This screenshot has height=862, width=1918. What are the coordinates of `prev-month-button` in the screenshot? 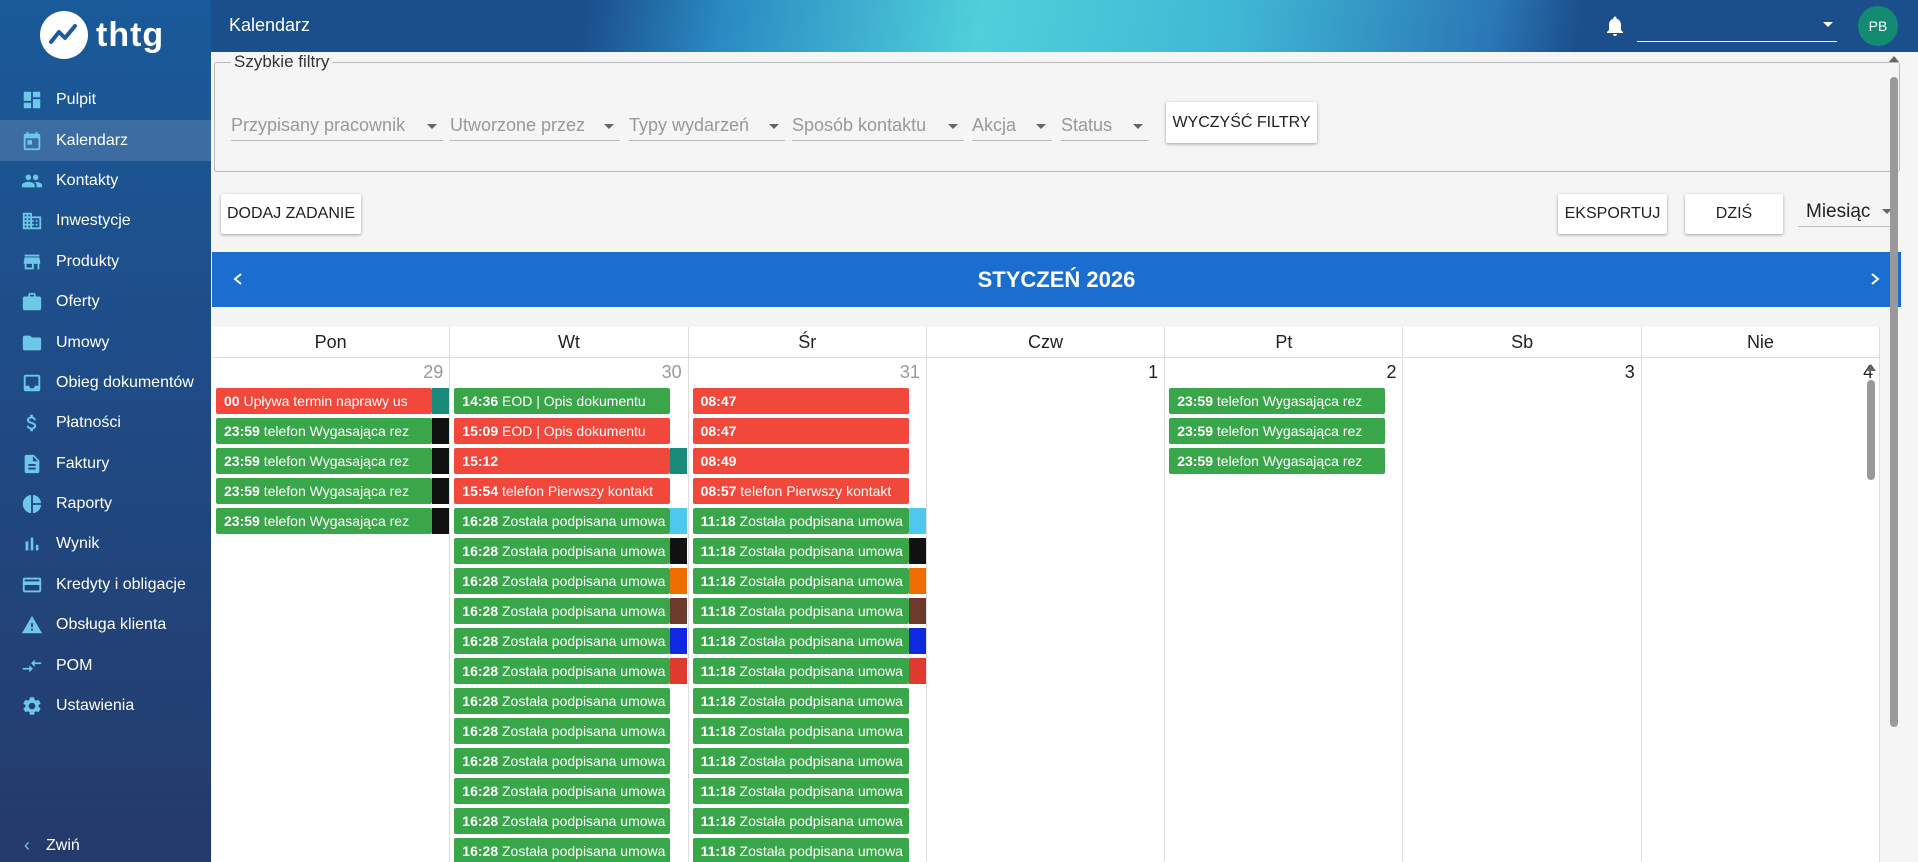 It's located at (238, 279).